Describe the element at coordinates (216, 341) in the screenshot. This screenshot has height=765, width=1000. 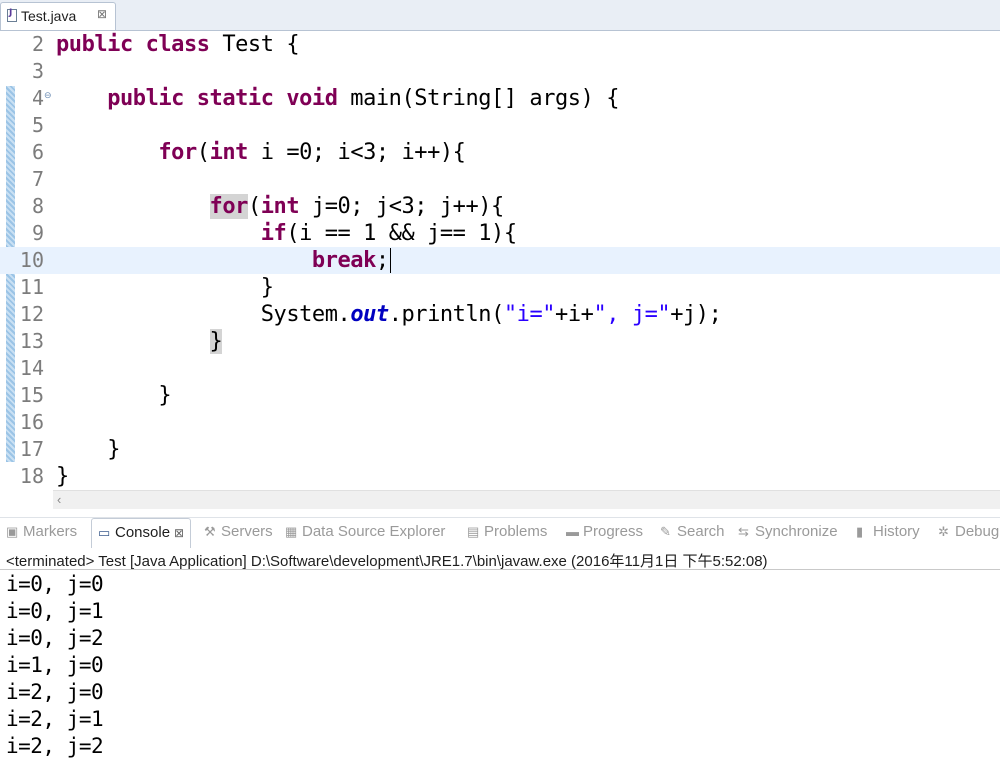
I see `matched-bracket-highlight: }` at that location.